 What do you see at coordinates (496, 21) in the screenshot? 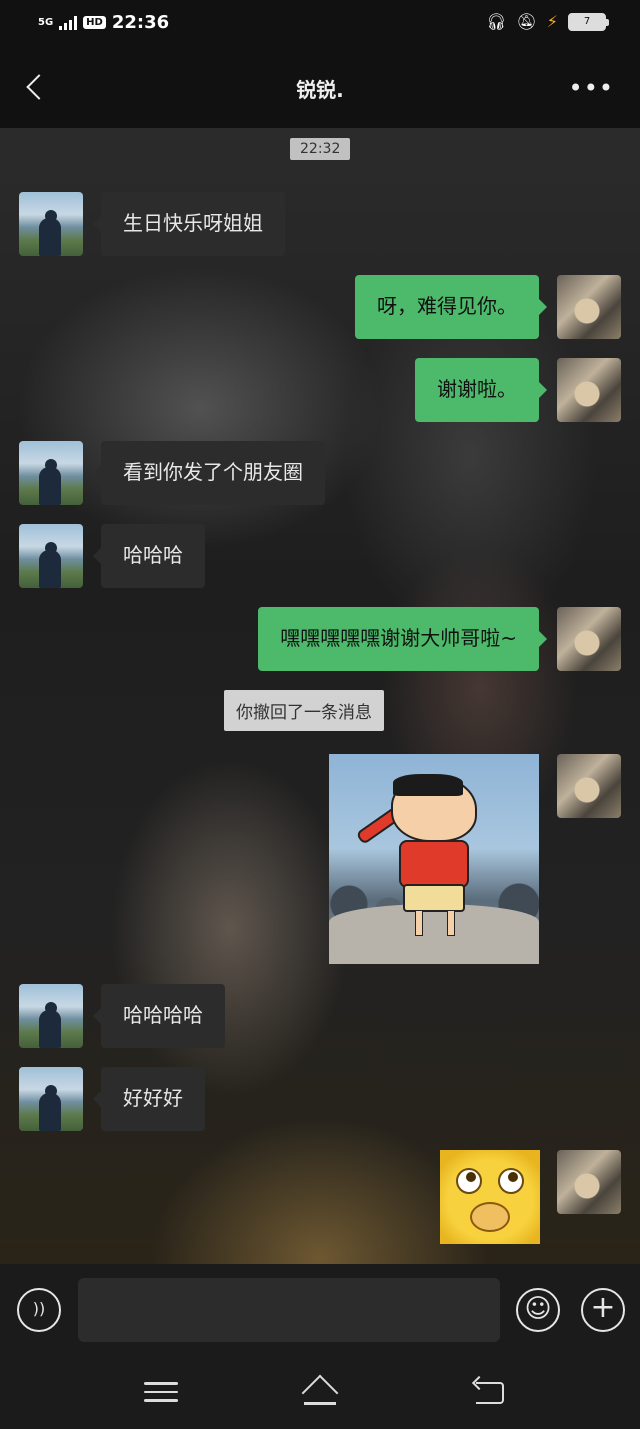
I see `headphones-icon: 🎧︎` at bounding box center [496, 21].